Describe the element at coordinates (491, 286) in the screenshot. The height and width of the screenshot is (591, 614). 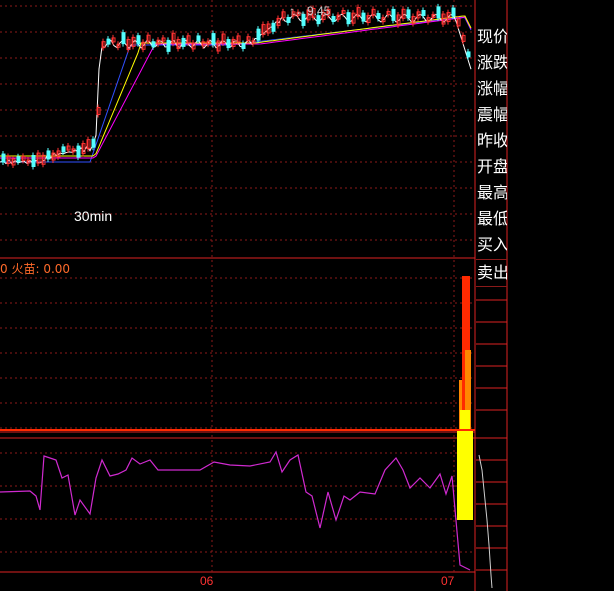
I see `sidebar-divider` at that location.